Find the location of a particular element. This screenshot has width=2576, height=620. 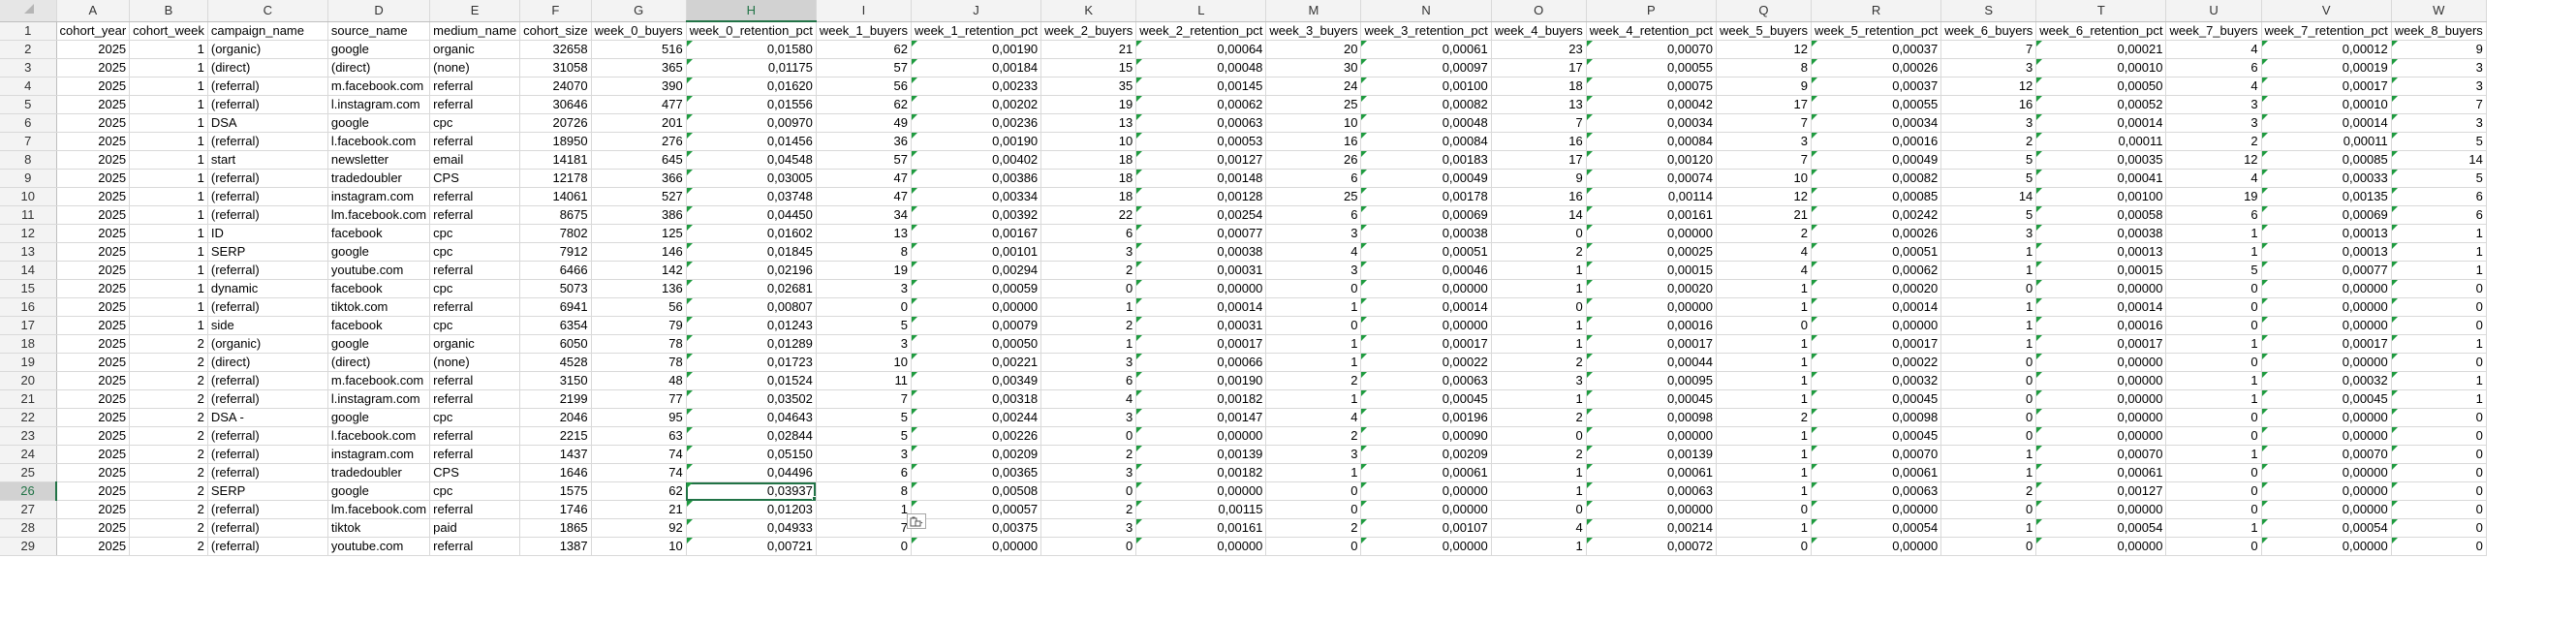

cell-G3: 365 is located at coordinates (639, 68).